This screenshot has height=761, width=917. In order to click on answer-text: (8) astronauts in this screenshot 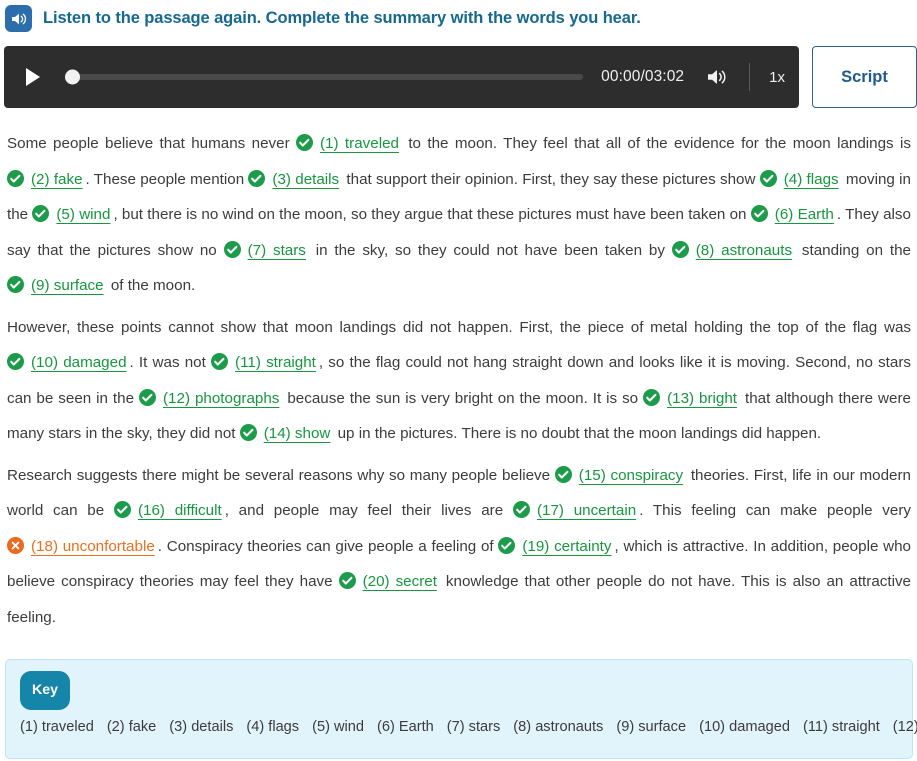, I will do `click(744, 250)`.